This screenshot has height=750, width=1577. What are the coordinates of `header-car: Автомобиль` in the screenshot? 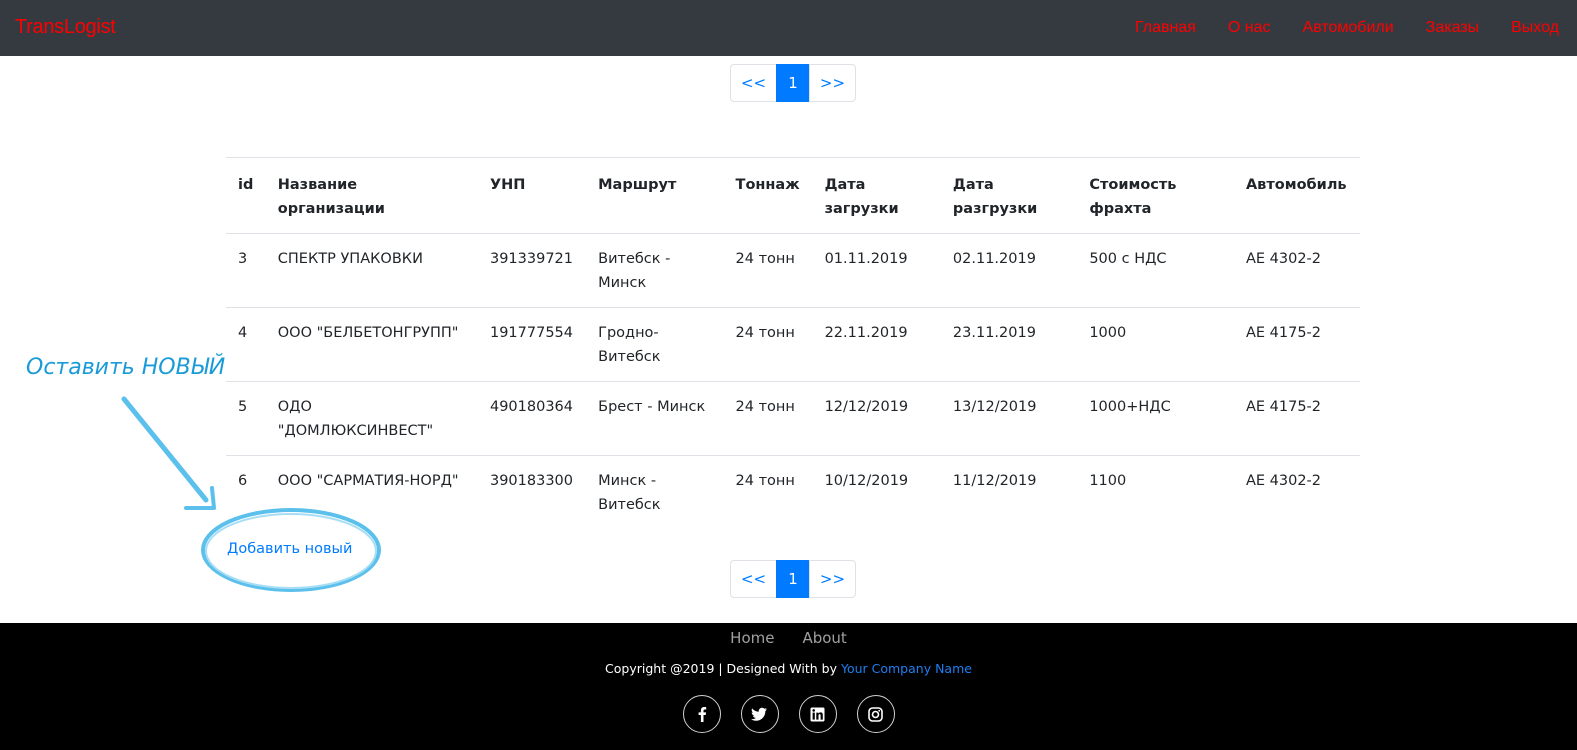 It's located at (1296, 195).